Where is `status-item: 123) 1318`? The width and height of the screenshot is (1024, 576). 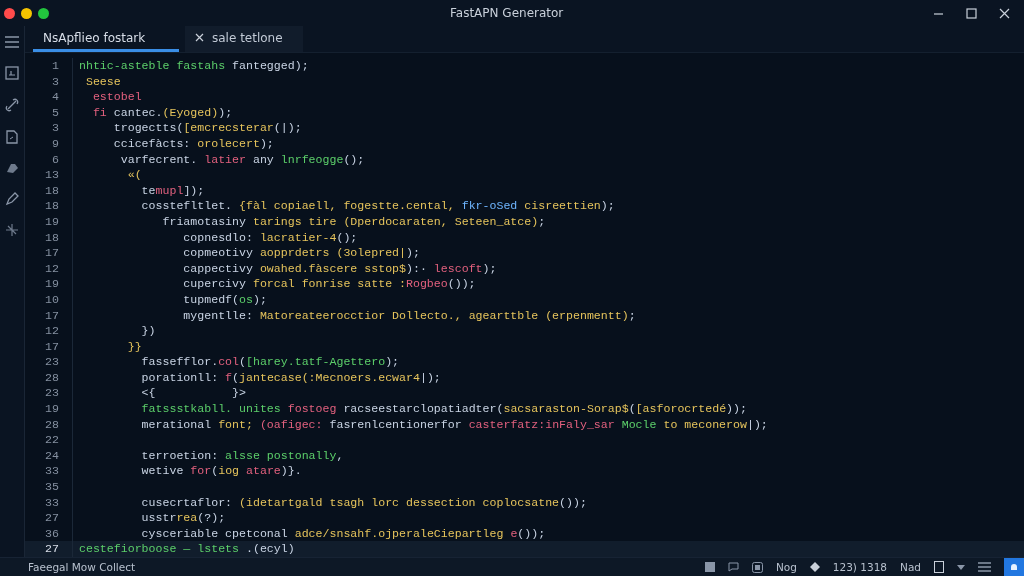
status-item: 123) 1318 is located at coordinates (860, 567).